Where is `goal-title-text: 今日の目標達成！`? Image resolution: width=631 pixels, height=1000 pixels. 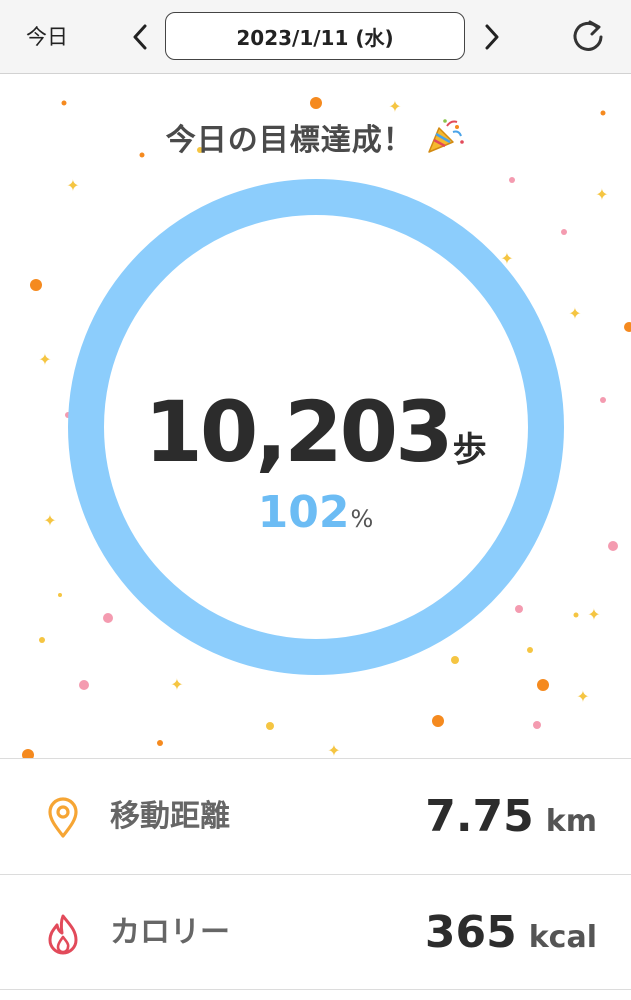
goal-title-text: 今日の目標達成！ is located at coordinates (289, 140).